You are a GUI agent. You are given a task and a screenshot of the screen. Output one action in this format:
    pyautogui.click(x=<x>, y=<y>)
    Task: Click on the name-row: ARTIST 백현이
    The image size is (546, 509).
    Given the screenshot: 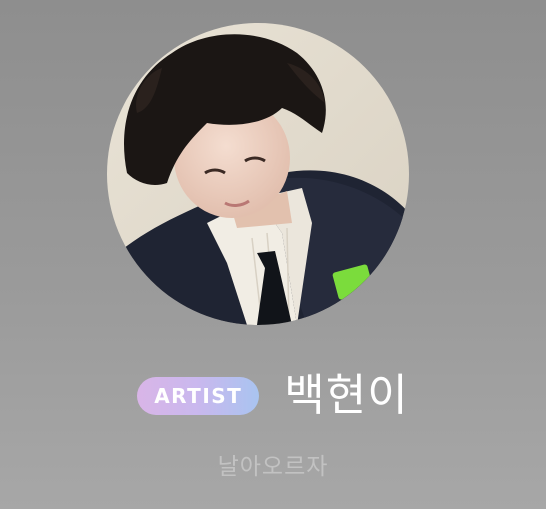 What is the action you would take?
    pyautogui.click(x=273, y=396)
    